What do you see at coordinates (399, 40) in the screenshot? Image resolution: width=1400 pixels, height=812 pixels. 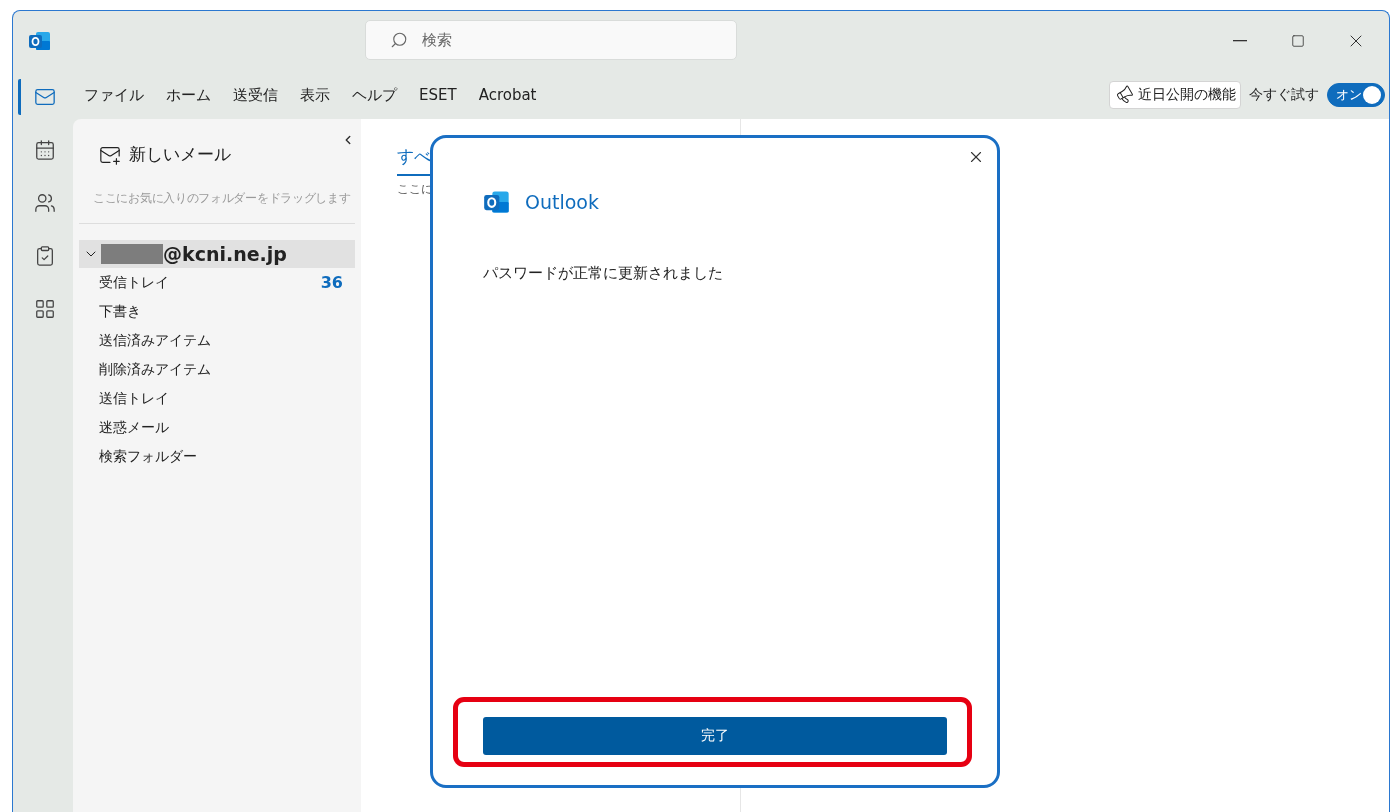 I see `search-icon` at bounding box center [399, 40].